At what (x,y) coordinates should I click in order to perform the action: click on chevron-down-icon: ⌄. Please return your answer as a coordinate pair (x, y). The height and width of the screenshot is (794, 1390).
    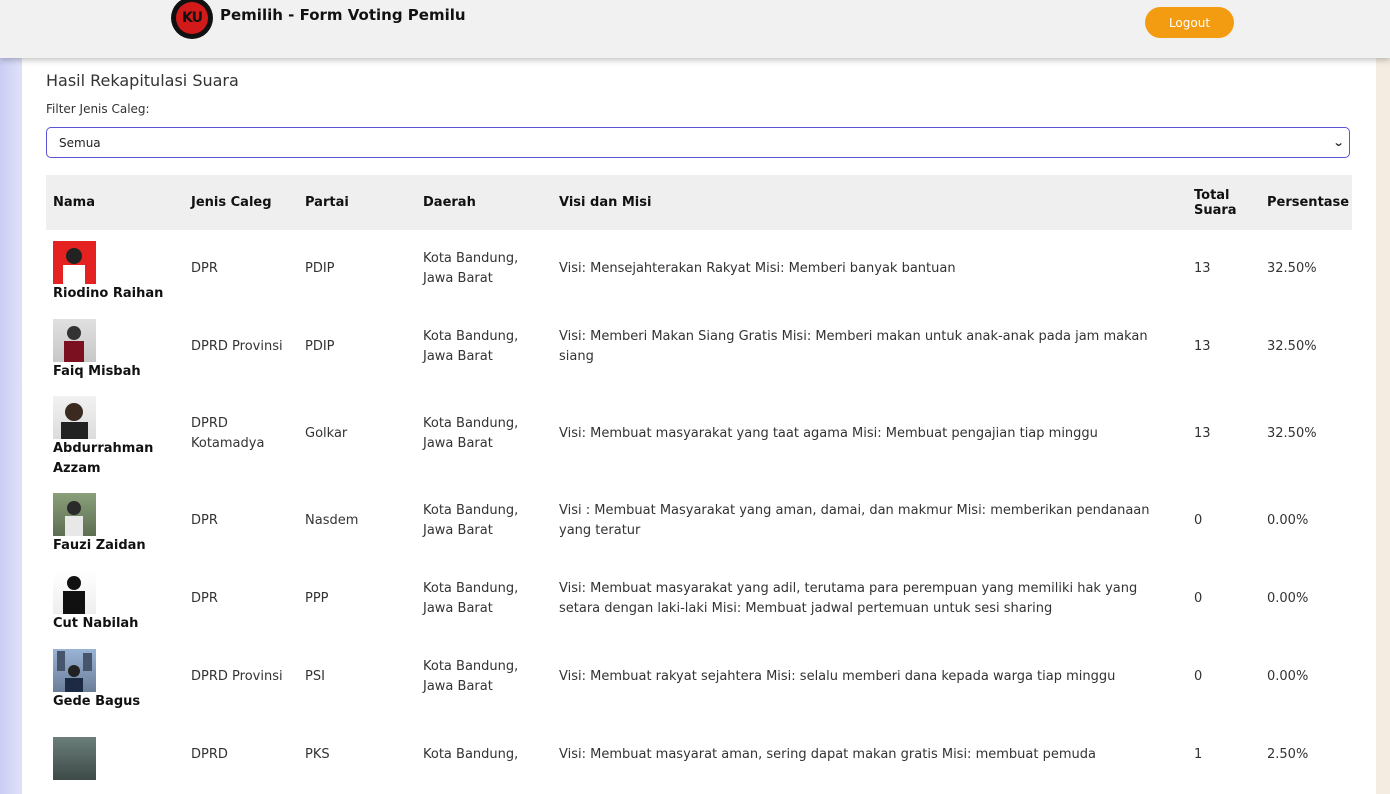
    Looking at the image, I should click on (1338, 142).